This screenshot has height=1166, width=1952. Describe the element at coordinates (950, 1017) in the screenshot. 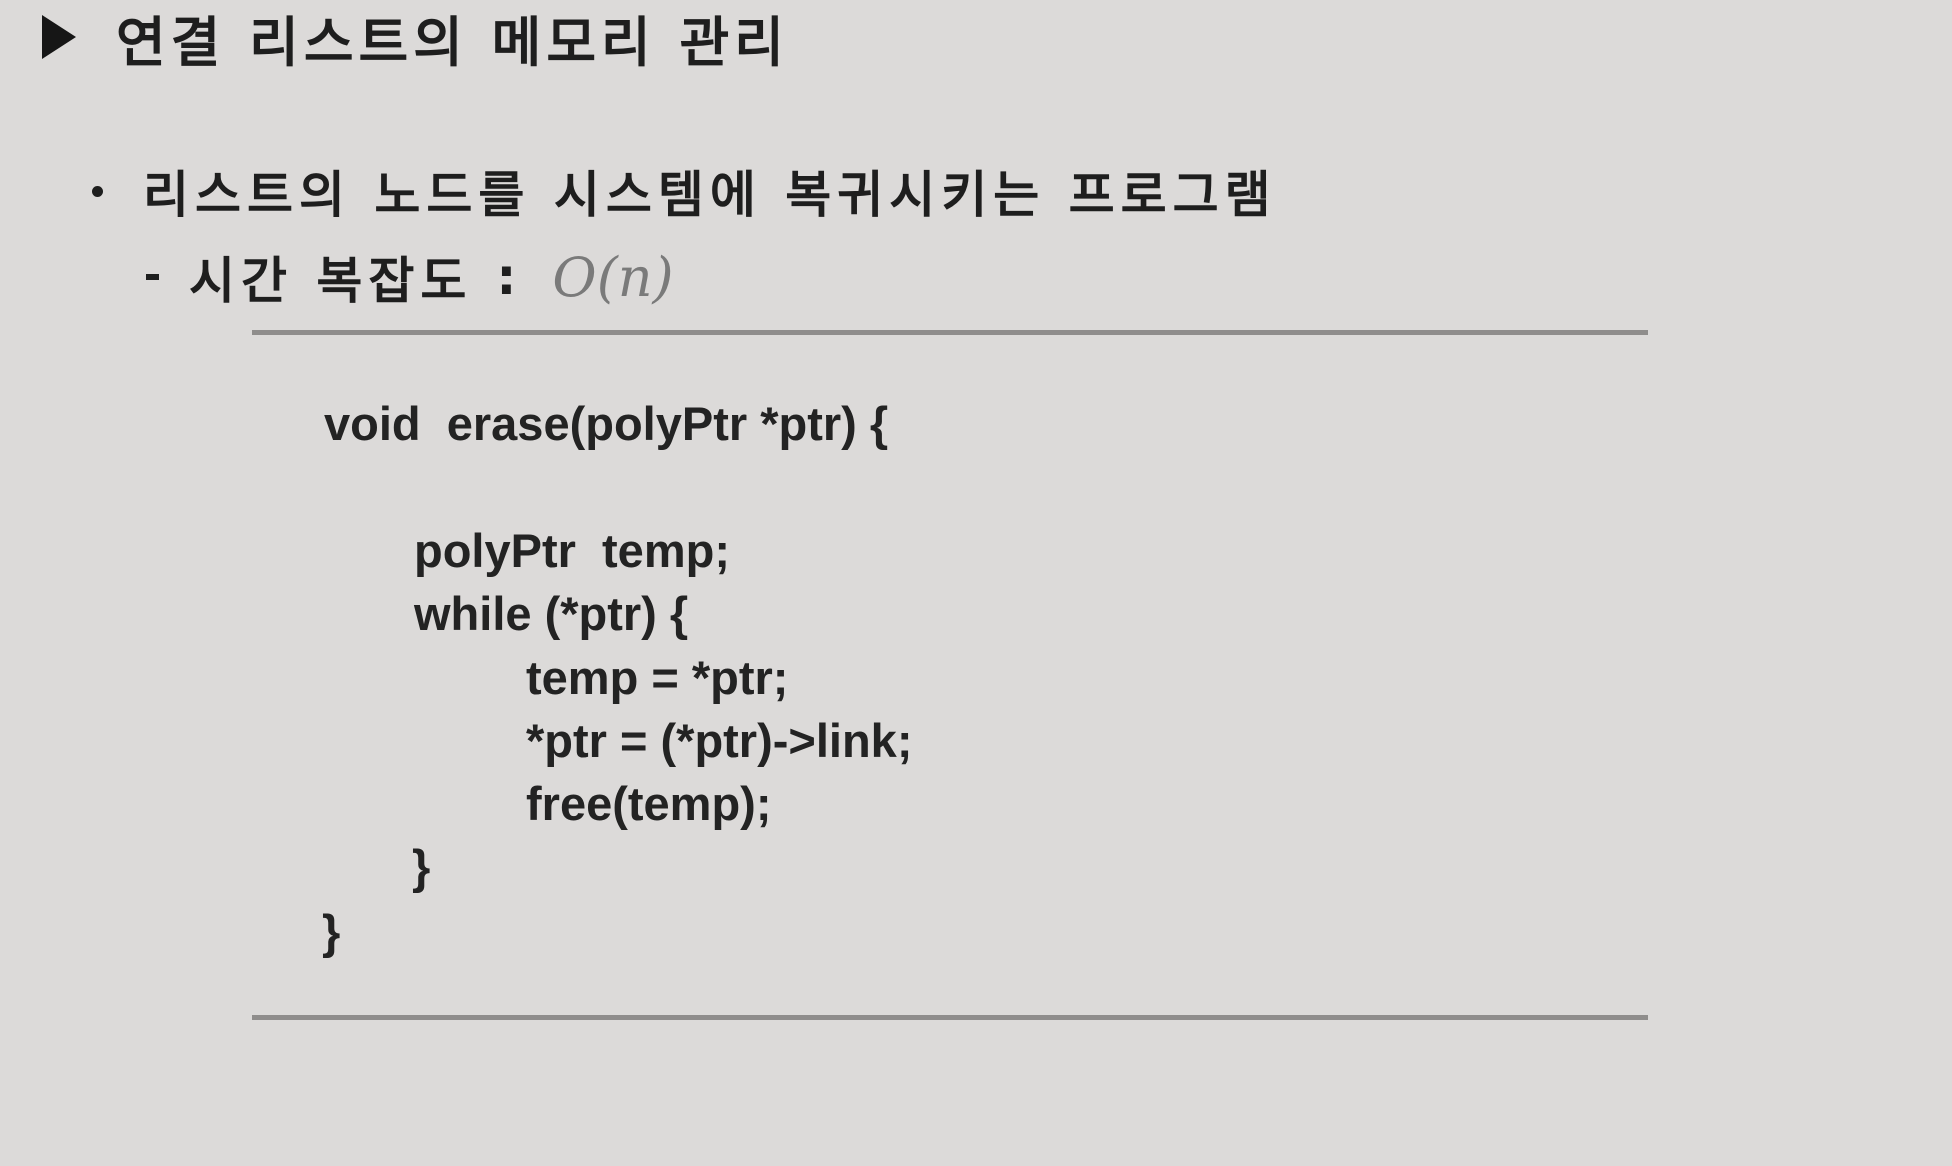

I see `code-bottom-rule` at that location.